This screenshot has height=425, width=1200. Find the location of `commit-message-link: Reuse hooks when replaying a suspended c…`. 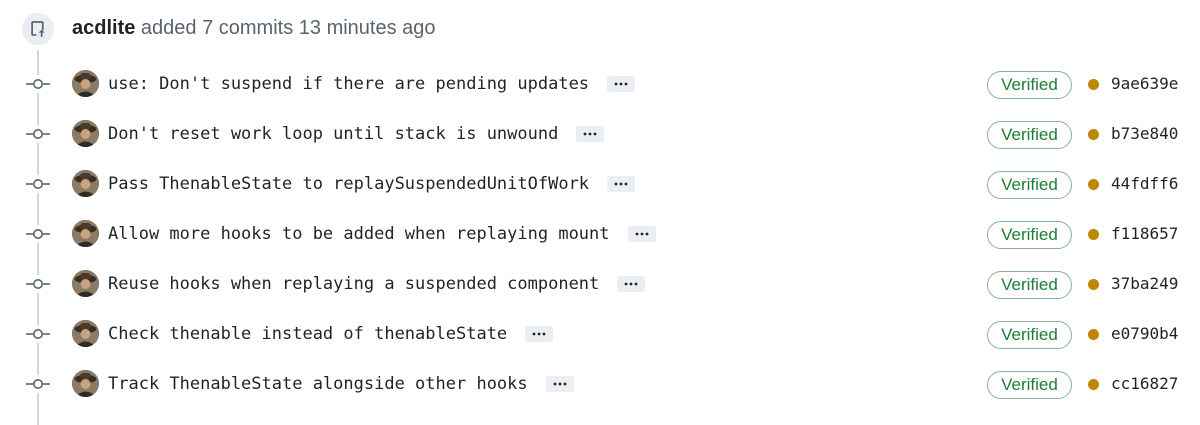

commit-message-link: Reuse hooks when replaying a suspended c… is located at coordinates (353, 284).